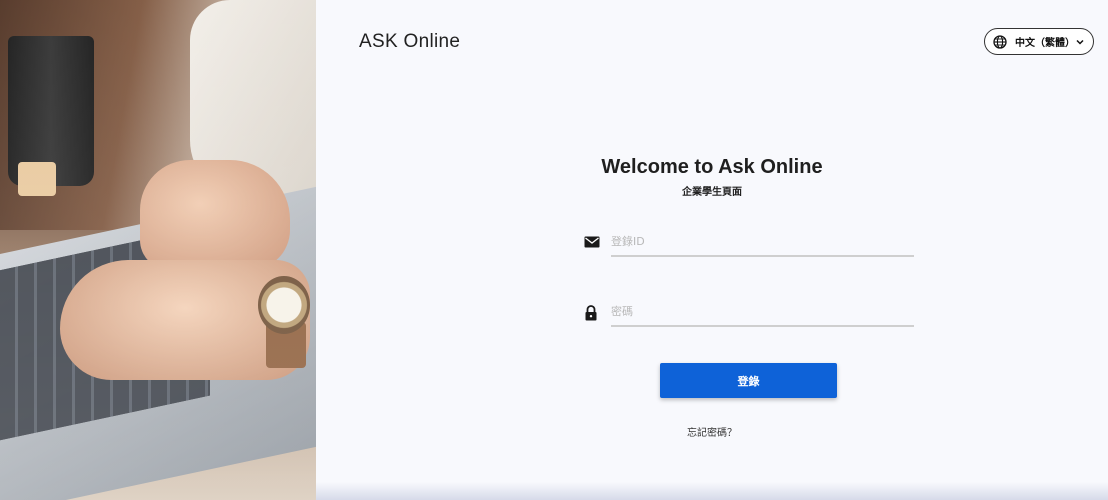 This screenshot has height=500, width=1108. What do you see at coordinates (1080, 42) in the screenshot?
I see `chevron-down-icon` at bounding box center [1080, 42].